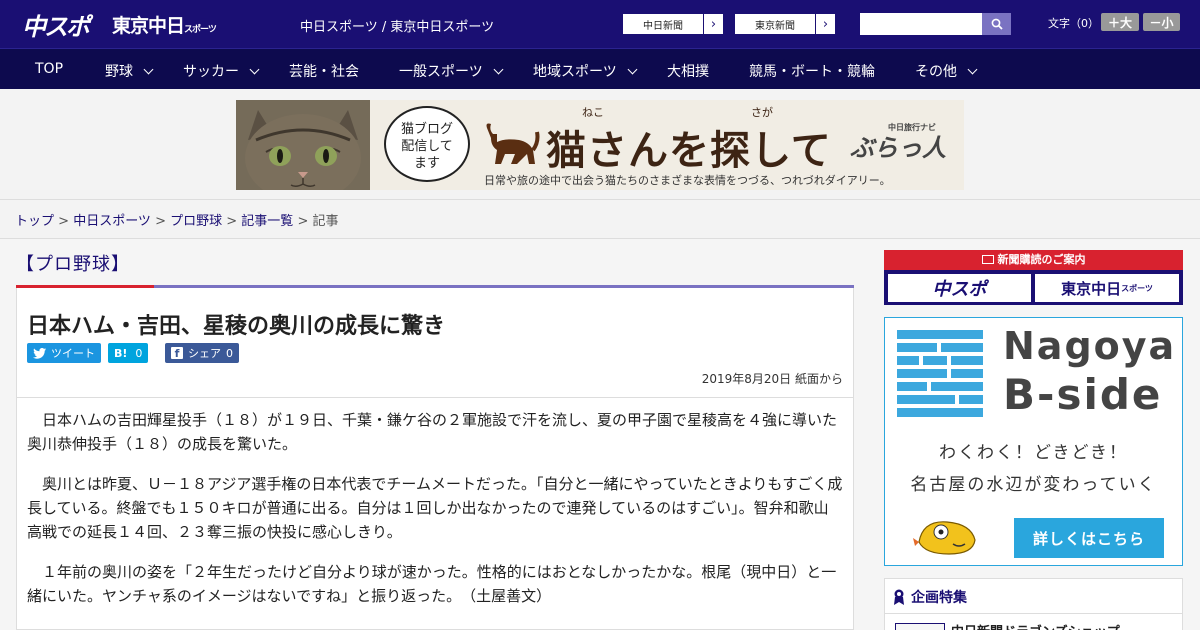 Image resolution: width=1200 pixels, height=630 pixels. I want to click on nav-label: サッカー, so click(211, 72).